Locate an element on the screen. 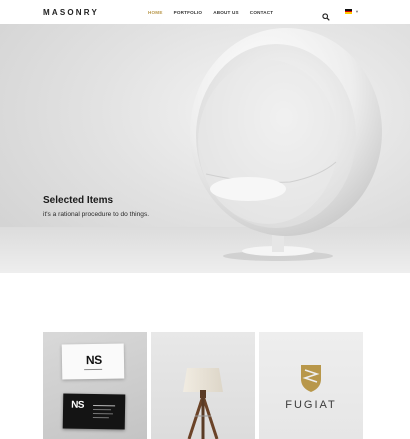 This screenshot has width=410, height=439. nav-about-us: ABOUT US is located at coordinates (226, 12).